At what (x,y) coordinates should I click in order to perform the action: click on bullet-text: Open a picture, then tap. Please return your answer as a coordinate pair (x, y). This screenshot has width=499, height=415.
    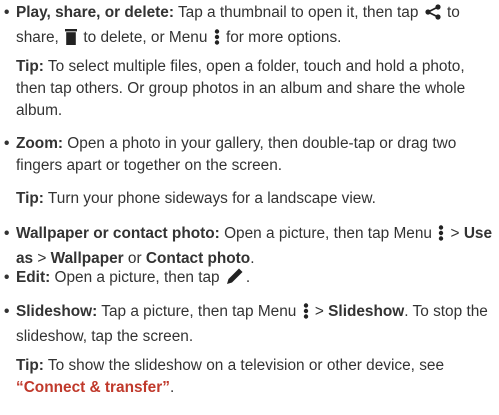
    Looking at the image, I should click on (137, 277).